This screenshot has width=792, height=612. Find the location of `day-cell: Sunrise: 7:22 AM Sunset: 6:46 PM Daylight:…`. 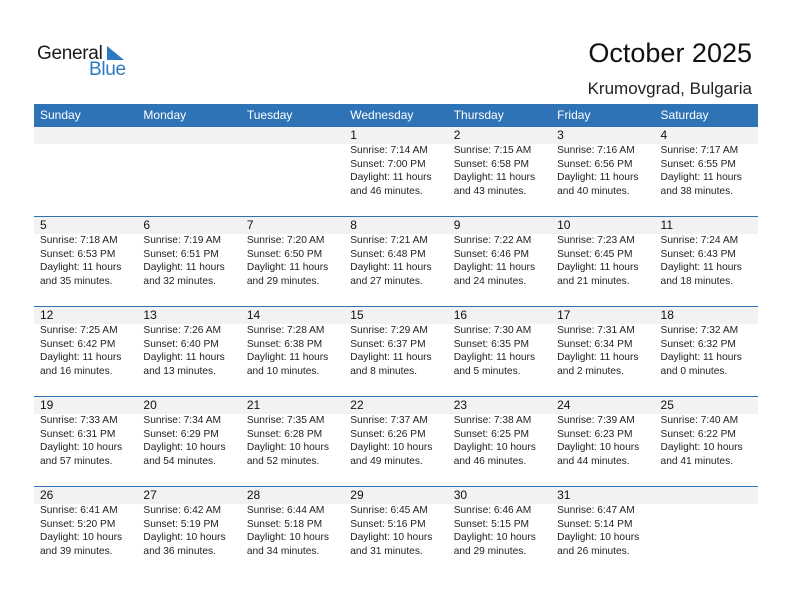

day-cell: Sunrise: 7:22 AM Sunset: 6:46 PM Daylight:… is located at coordinates (499, 261).